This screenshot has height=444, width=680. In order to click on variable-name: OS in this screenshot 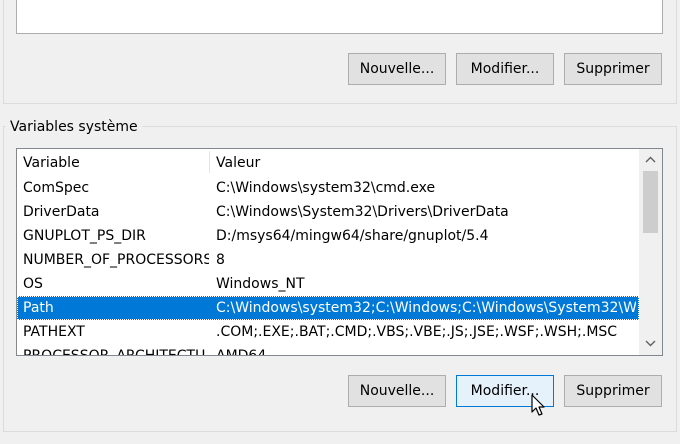, I will do `click(33, 284)`.